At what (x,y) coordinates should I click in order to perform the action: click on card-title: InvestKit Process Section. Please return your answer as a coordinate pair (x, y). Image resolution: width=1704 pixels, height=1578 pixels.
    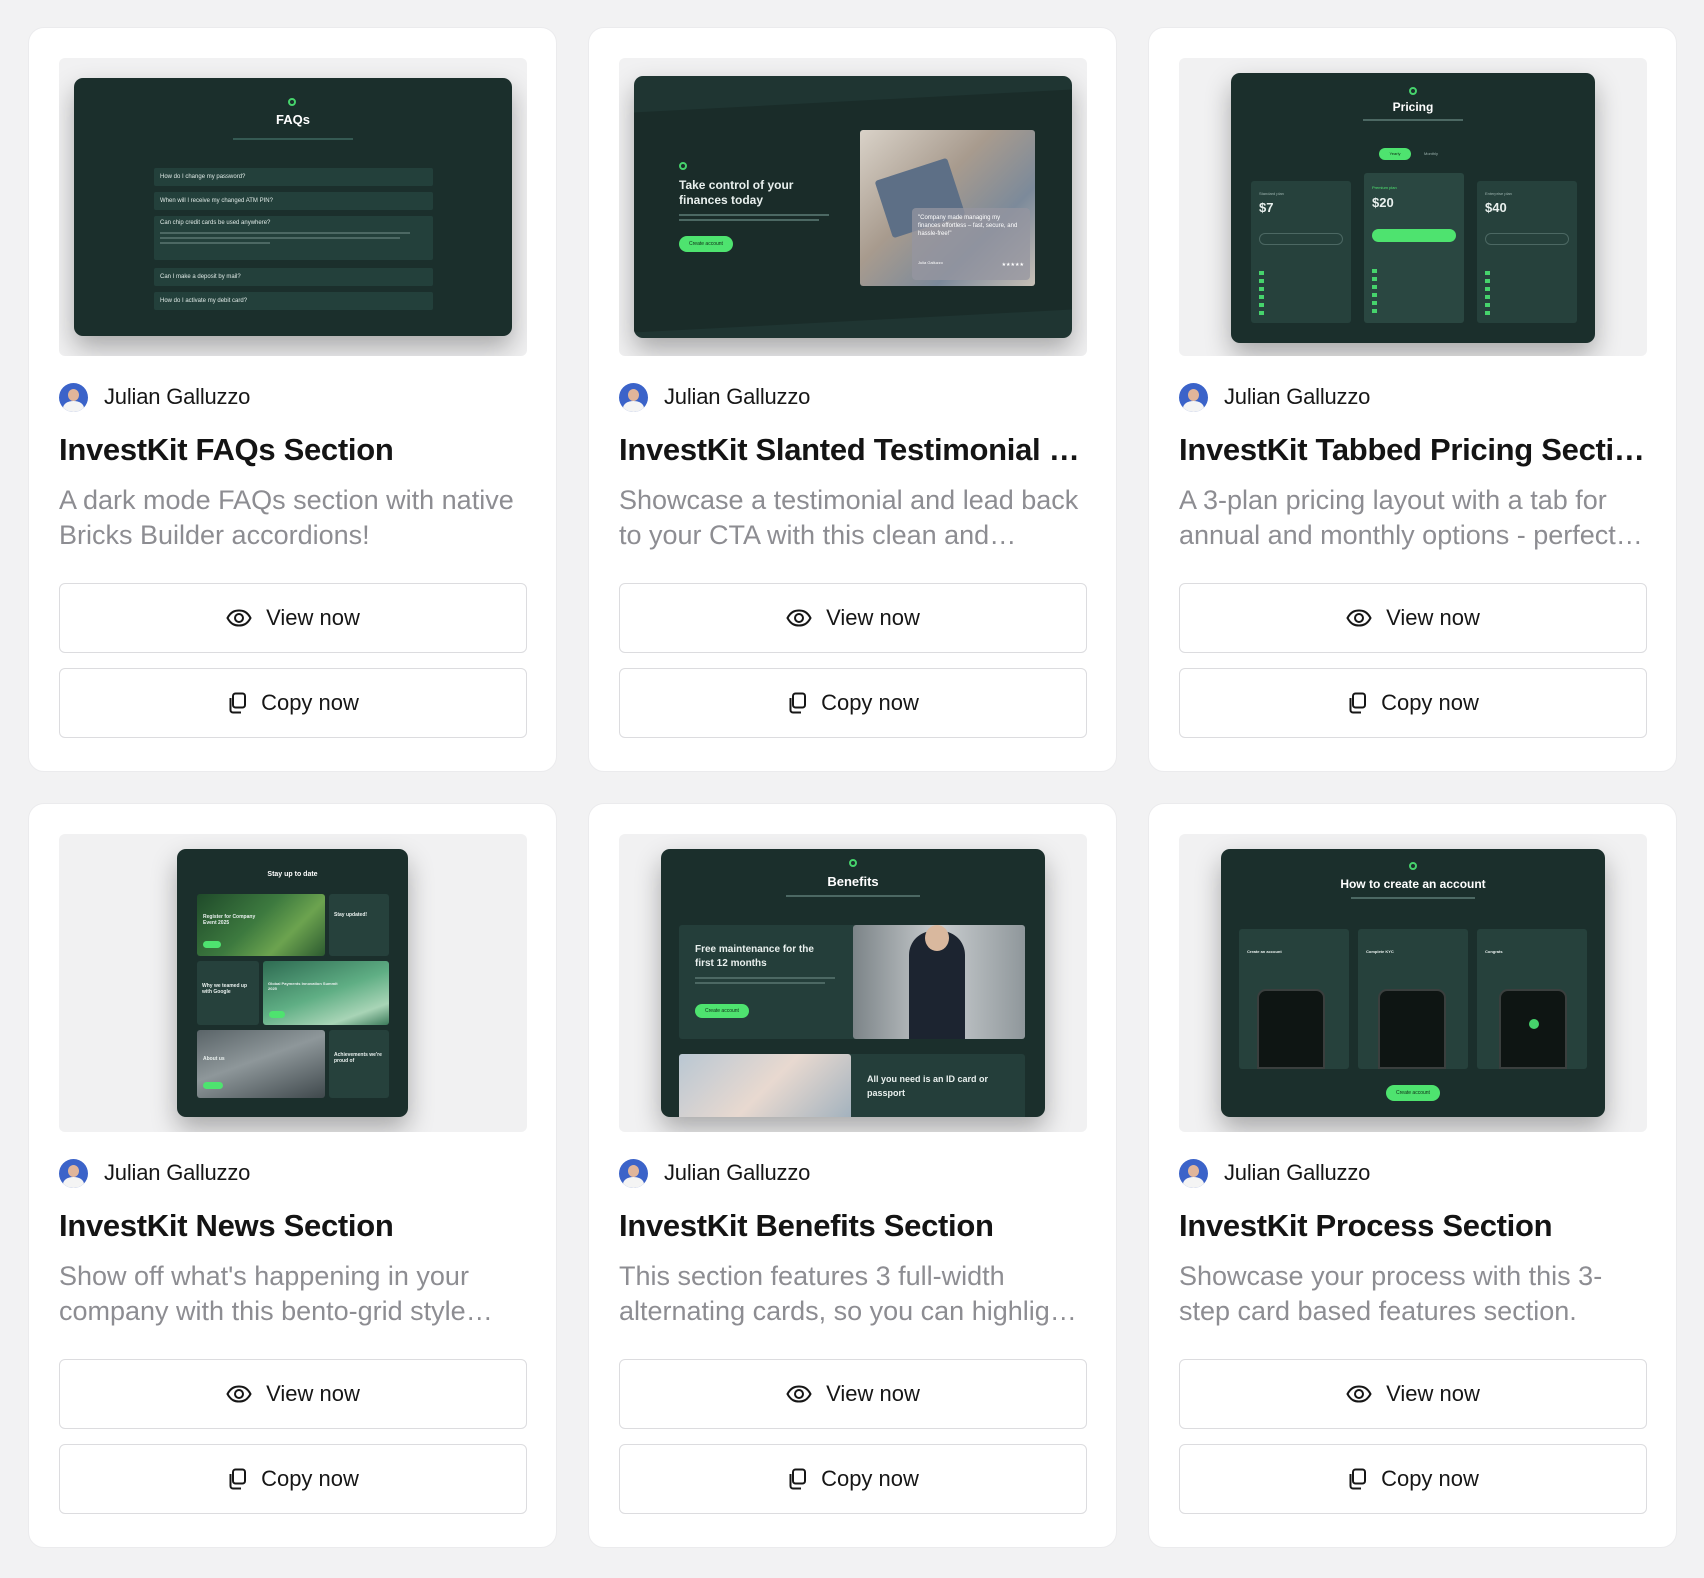
    Looking at the image, I should click on (1412, 1226).